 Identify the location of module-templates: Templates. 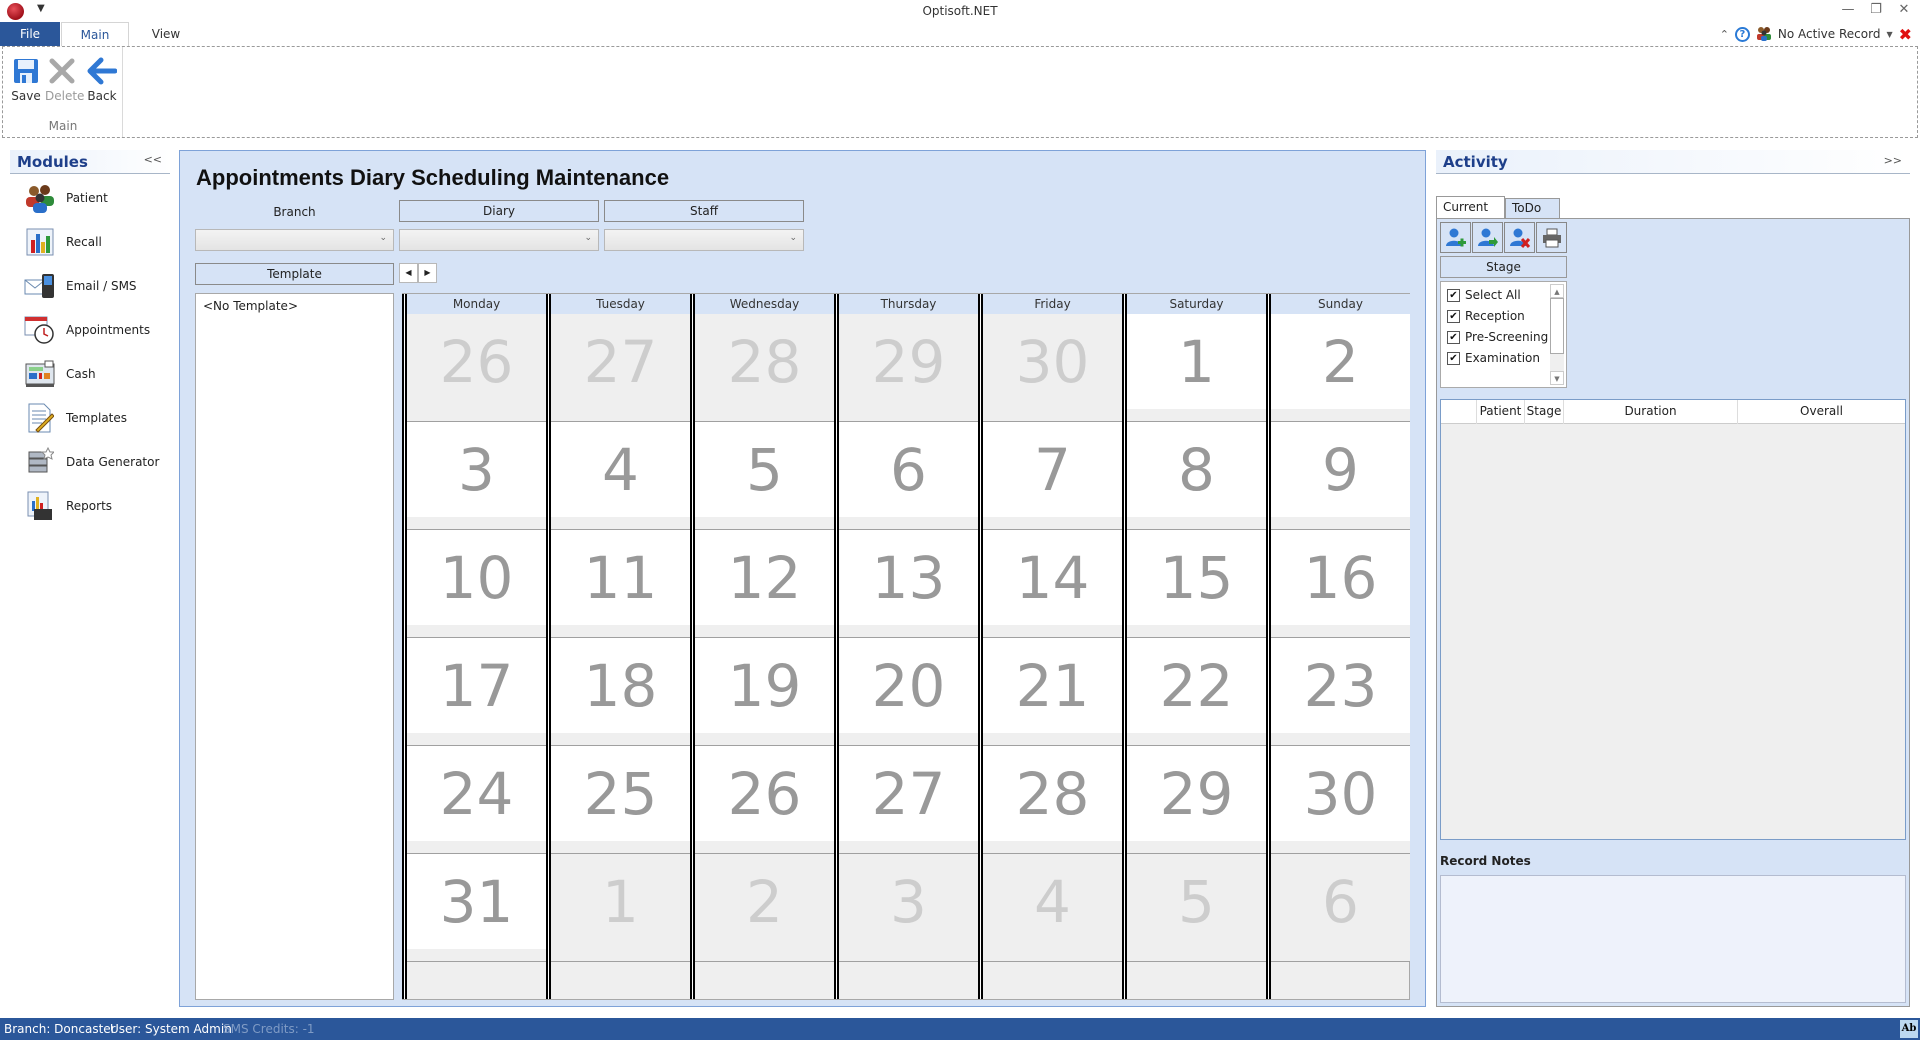
(99, 418).